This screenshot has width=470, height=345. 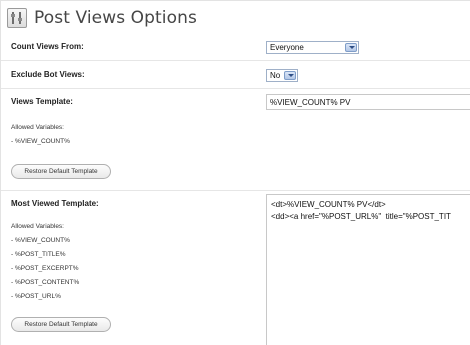 What do you see at coordinates (42, 101) in the screenshot?
I see `views-template-label: Views Template:` at bounding box center [42, 101].